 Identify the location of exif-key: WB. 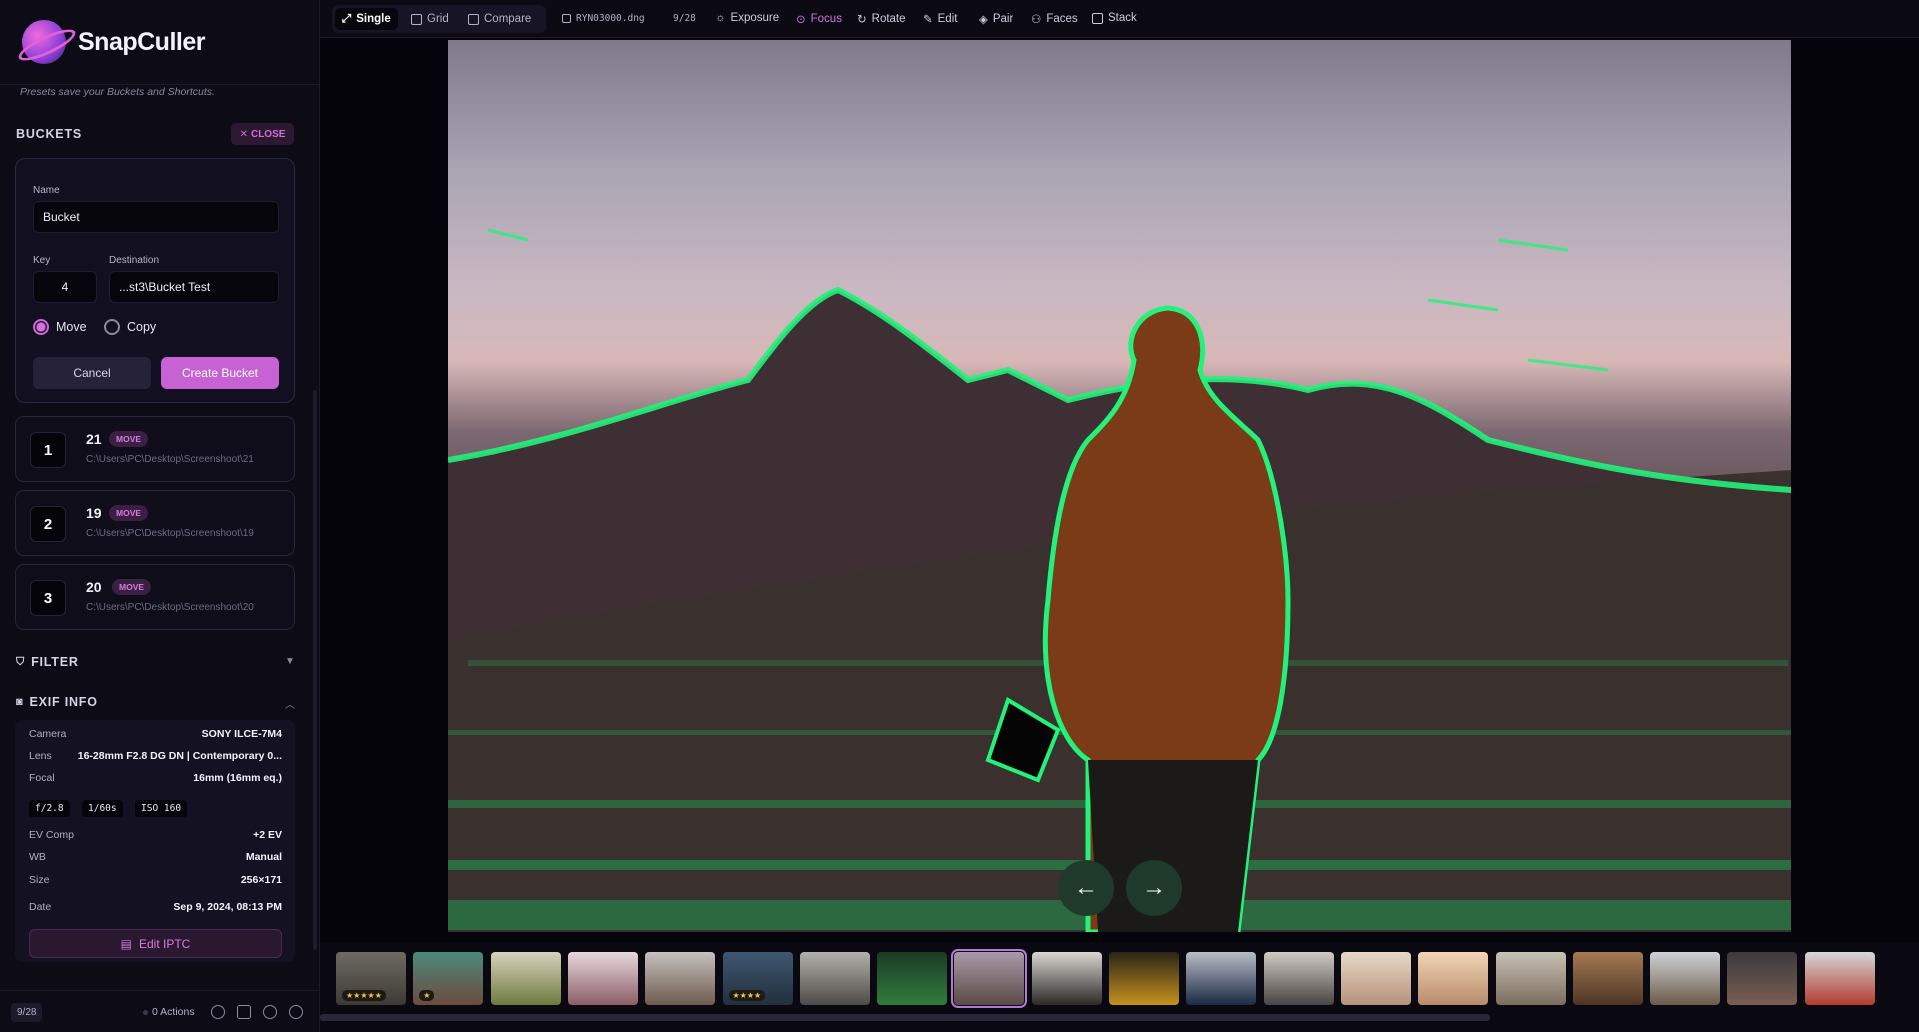
(37, 857).